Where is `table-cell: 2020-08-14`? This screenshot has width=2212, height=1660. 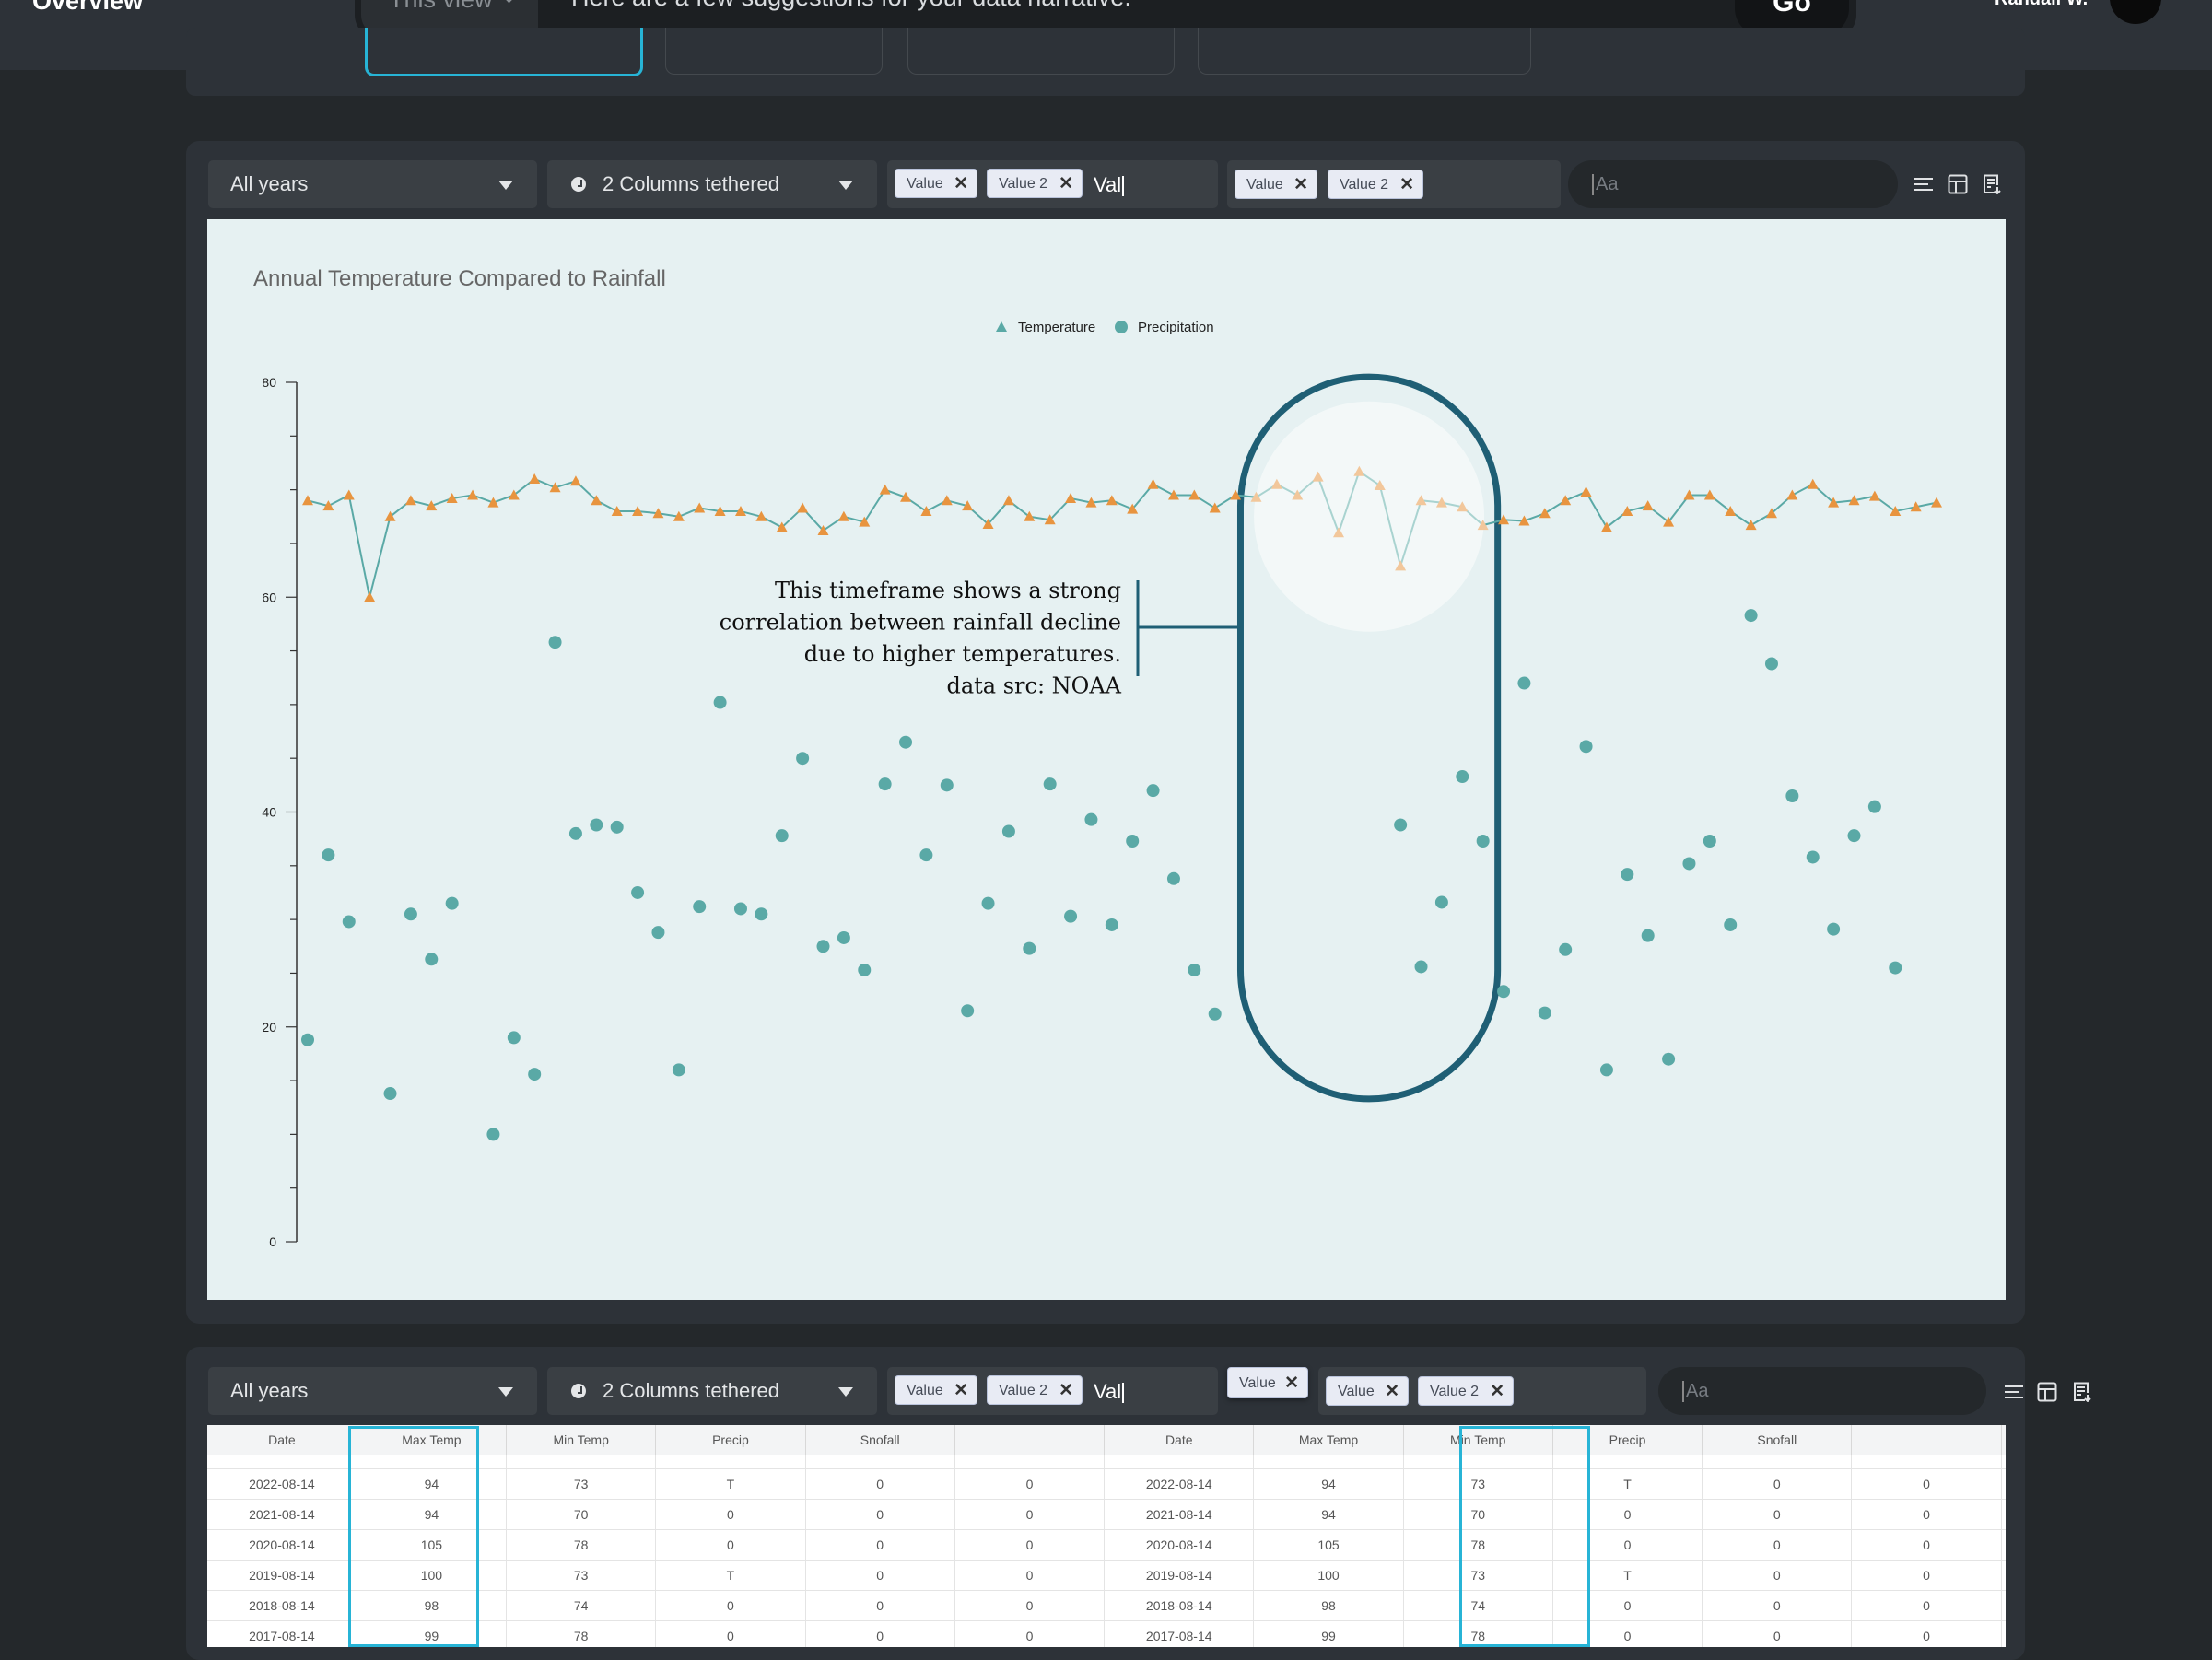
table-cell: 2020-08-14 is located at coordinates (2003, 1545).